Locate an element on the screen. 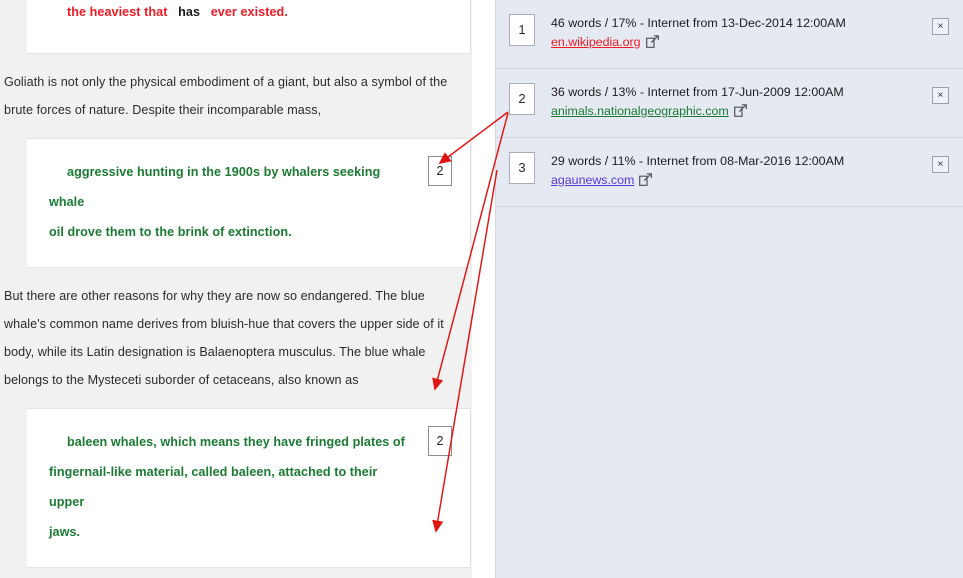 The image size is (963, 578). source-number-badge: 1 is located at coordinates (522, 30).